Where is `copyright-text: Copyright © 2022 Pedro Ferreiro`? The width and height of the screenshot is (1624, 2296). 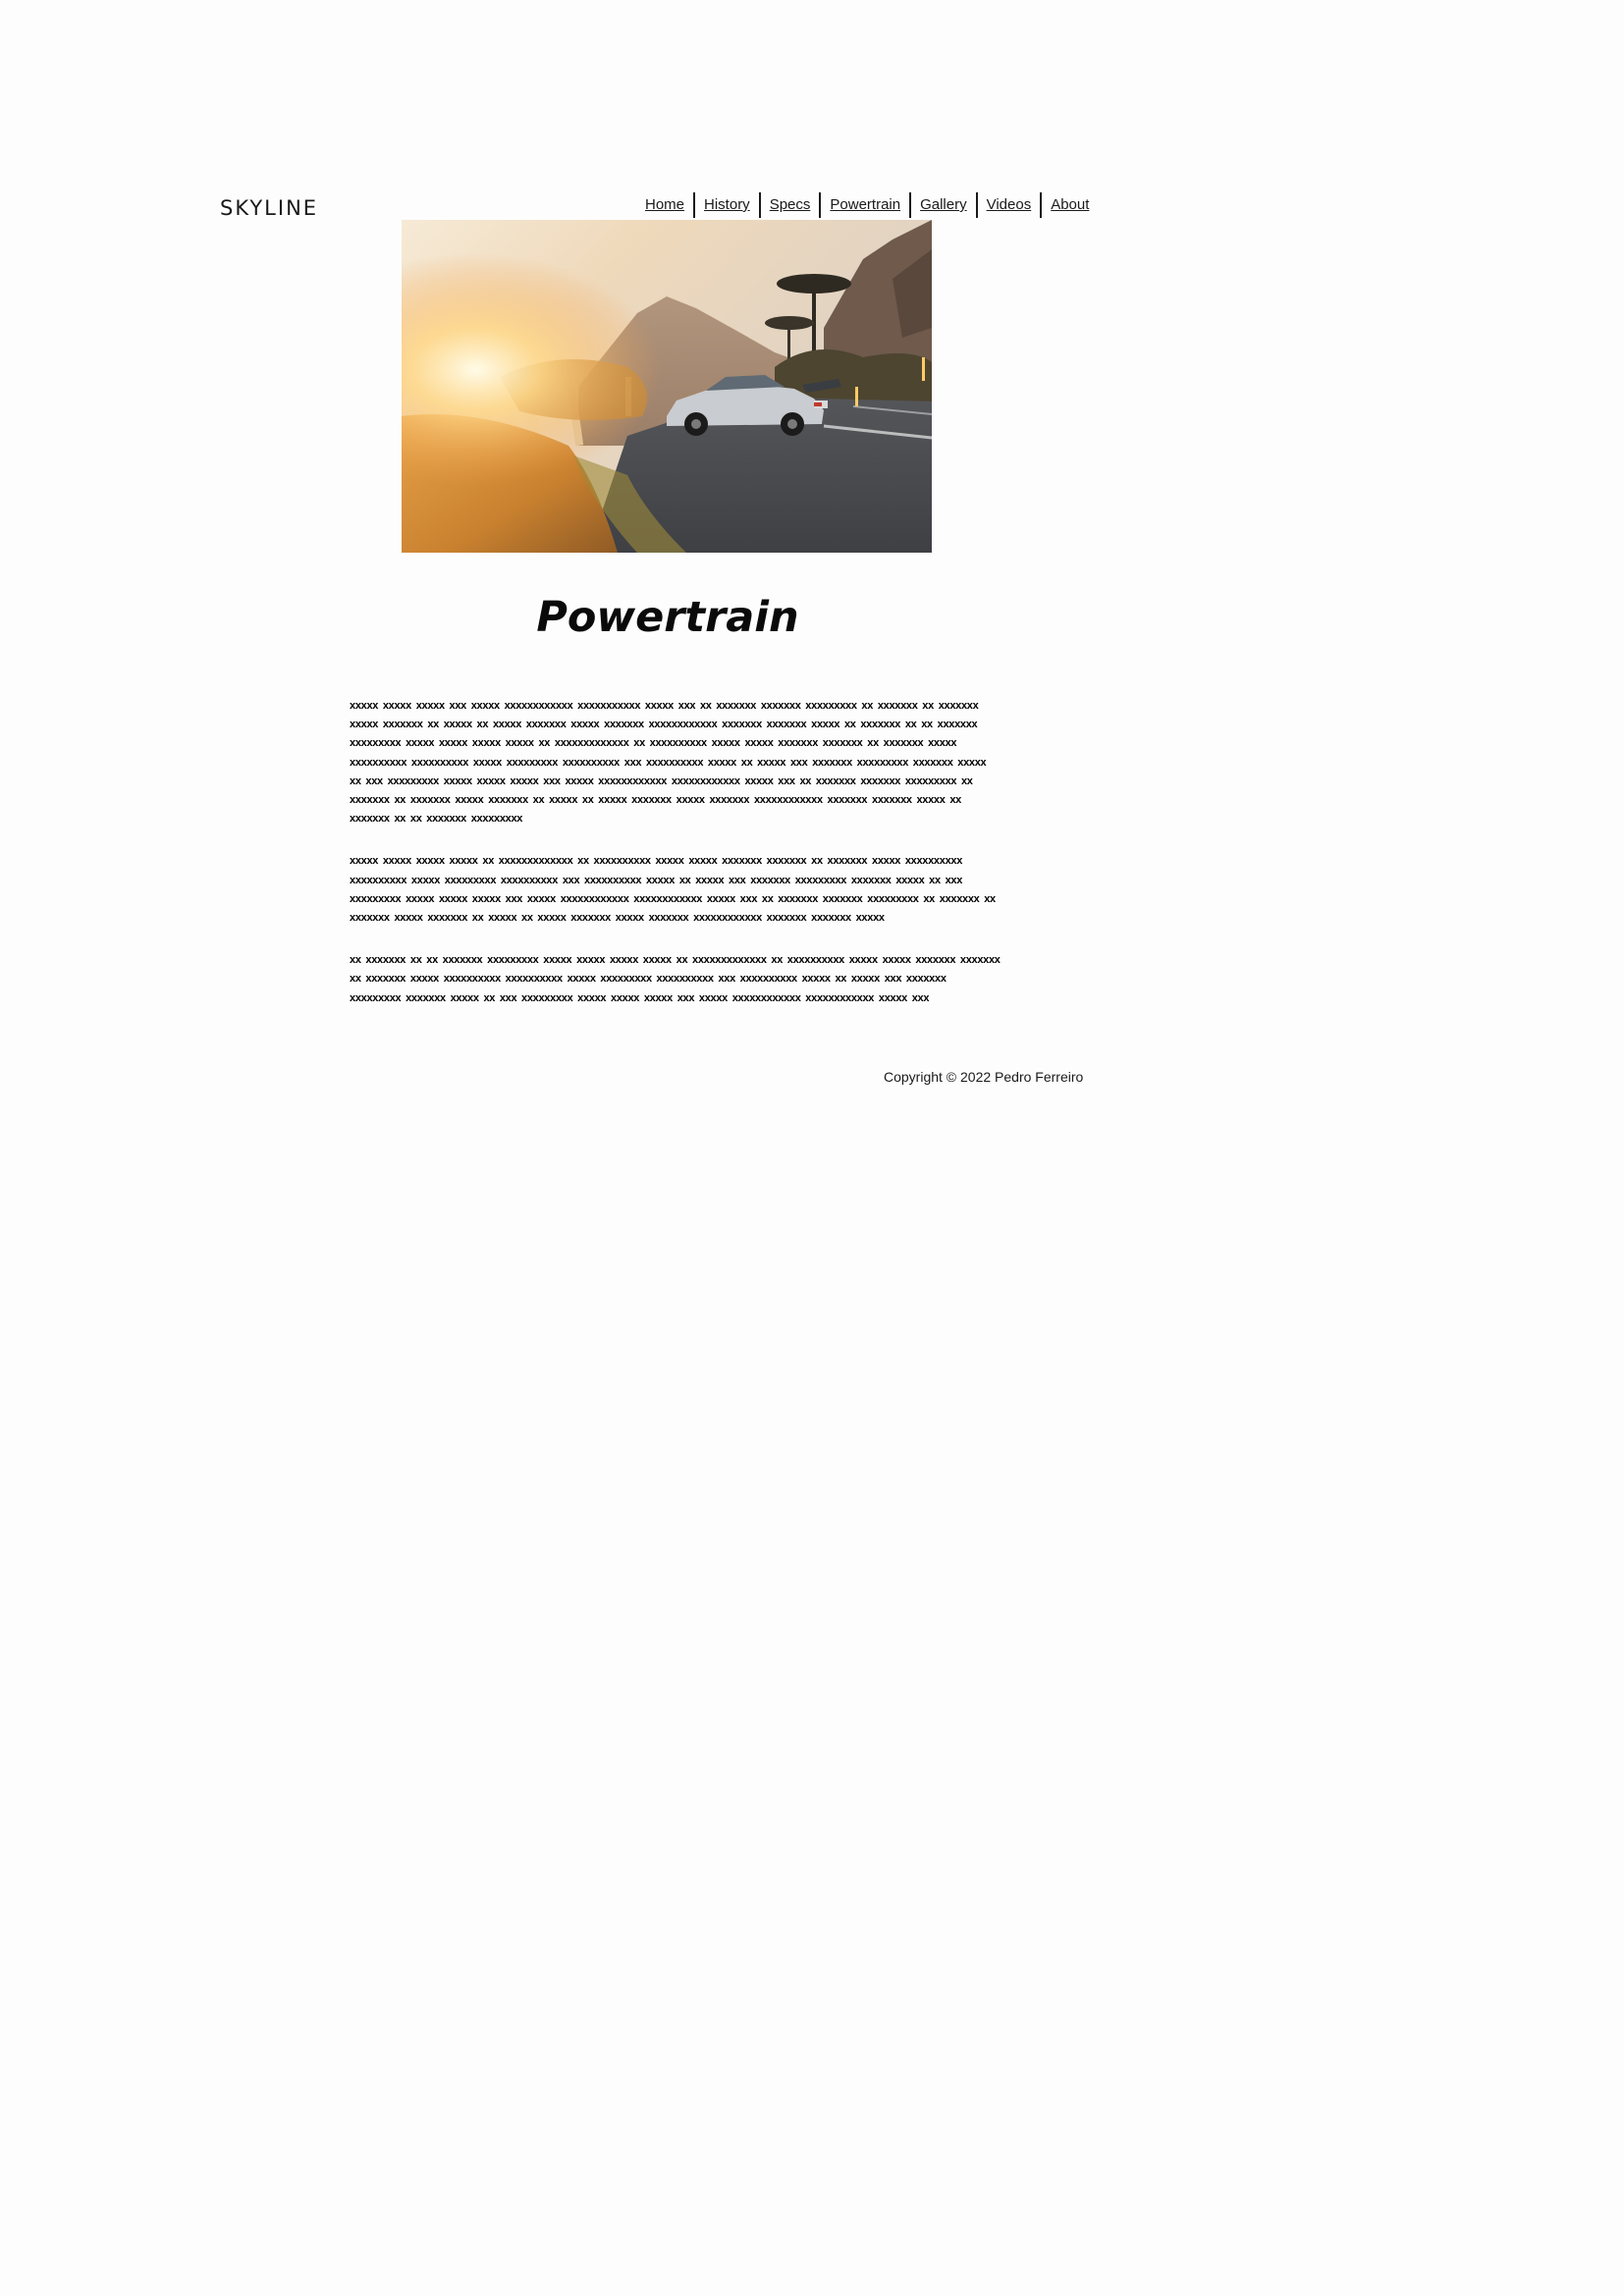 copyright-text: Copyright © 2022 Pedro Ferreiro is located at coordinates (984, 1077).